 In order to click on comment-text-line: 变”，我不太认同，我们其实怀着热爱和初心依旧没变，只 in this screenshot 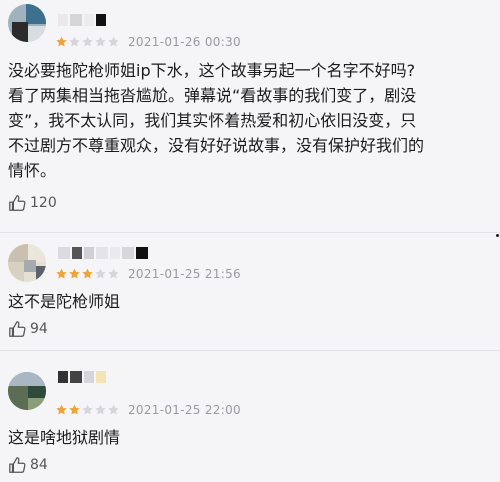, I will do `click(212, 120)`.